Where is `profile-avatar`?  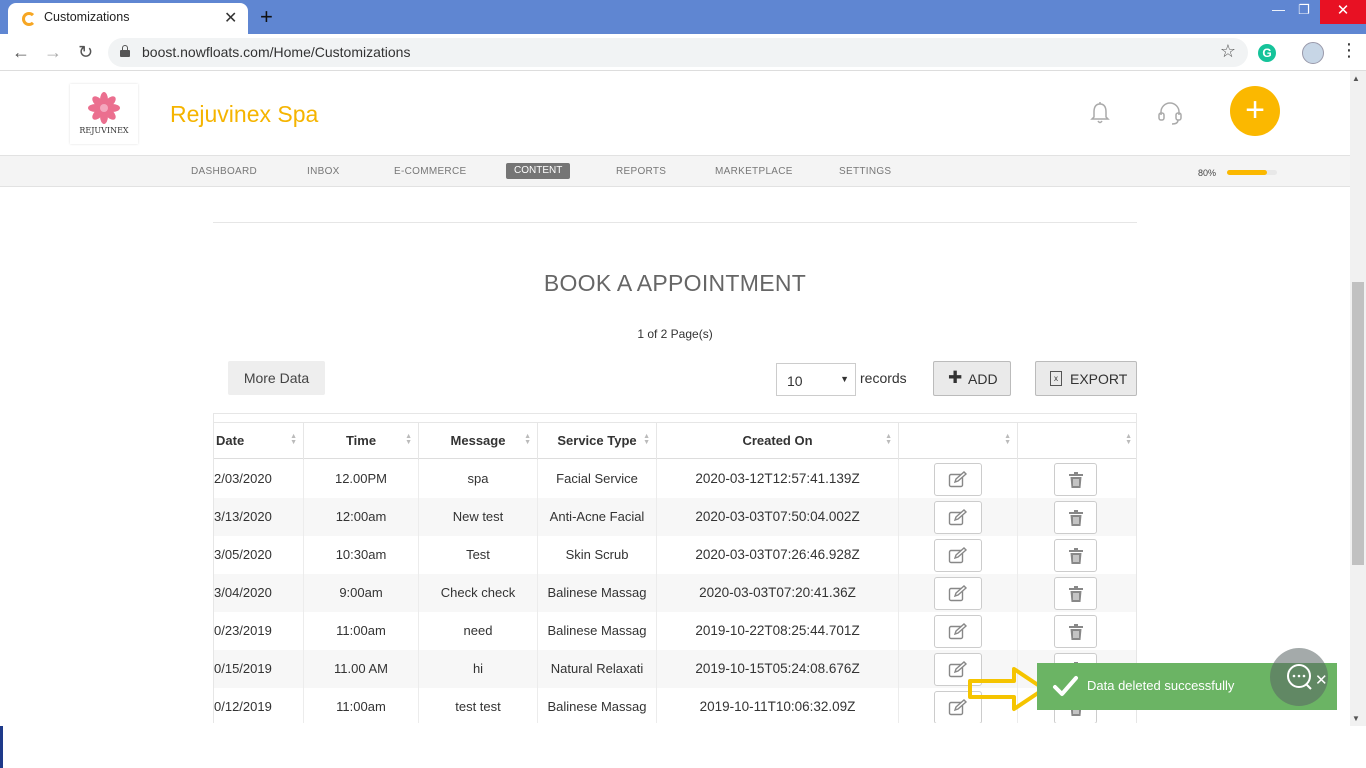
profile-avatar is located at coordinates (1313, 53).